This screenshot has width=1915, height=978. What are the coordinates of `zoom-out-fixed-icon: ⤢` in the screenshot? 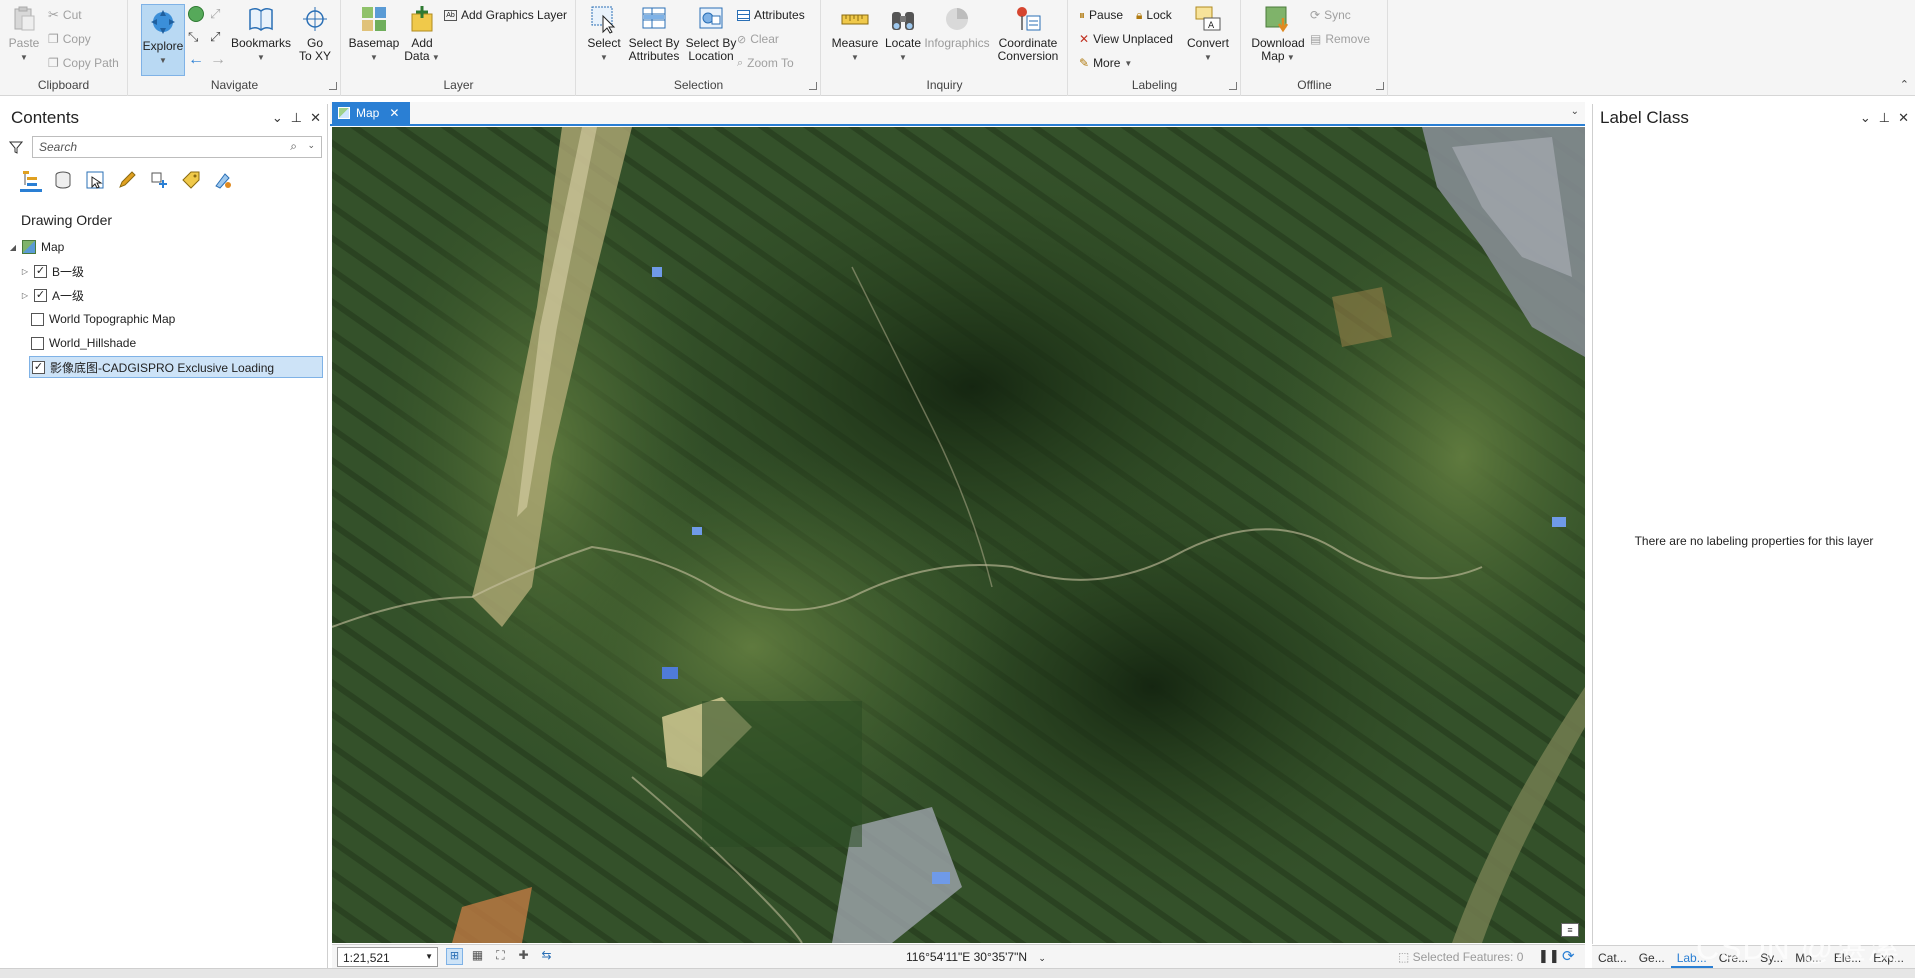 It's located at (218, 37).